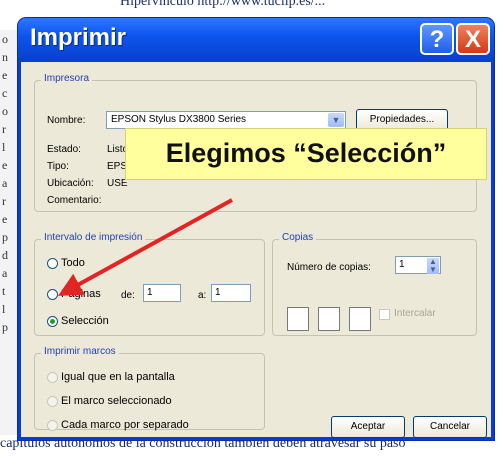 The width and height of the screenshot is (498, 456). What do you see at coordinates (118, 377) in the screenshot?
I see `frames-option1-label: Igual que en la pantalla` at bounding box center [118, 377].